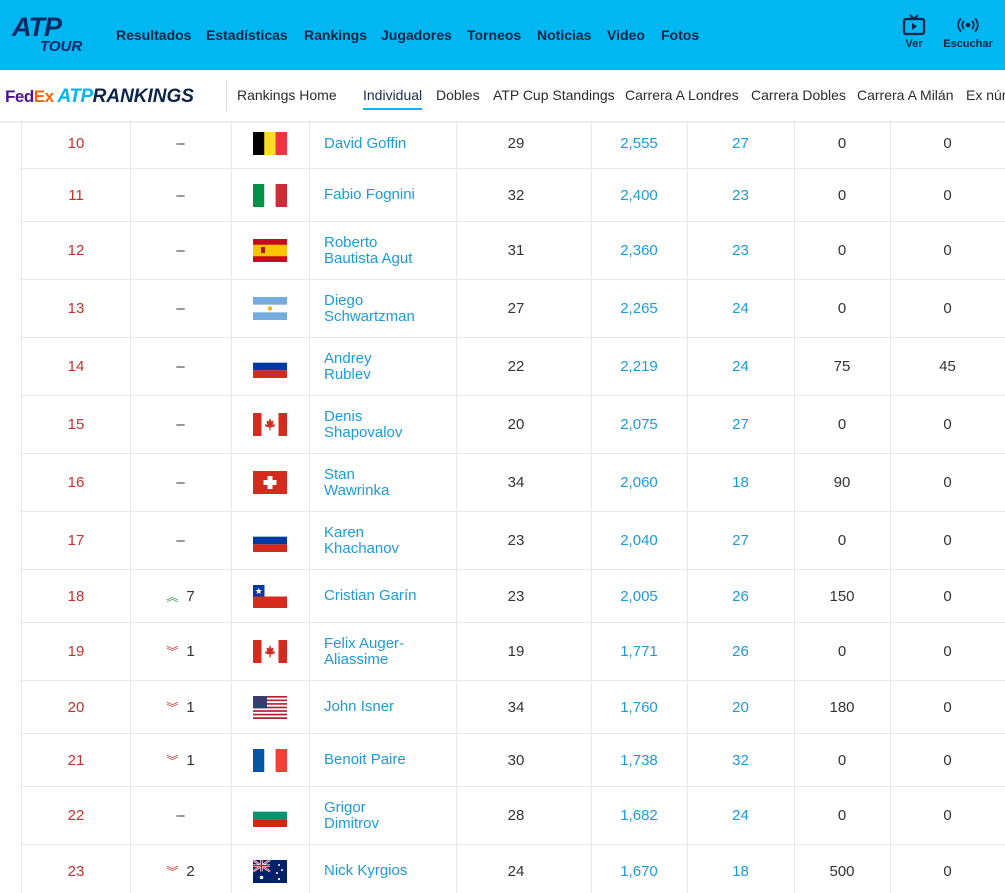  I want to click on player-name-line1: David Goffin, so click(365, 143).